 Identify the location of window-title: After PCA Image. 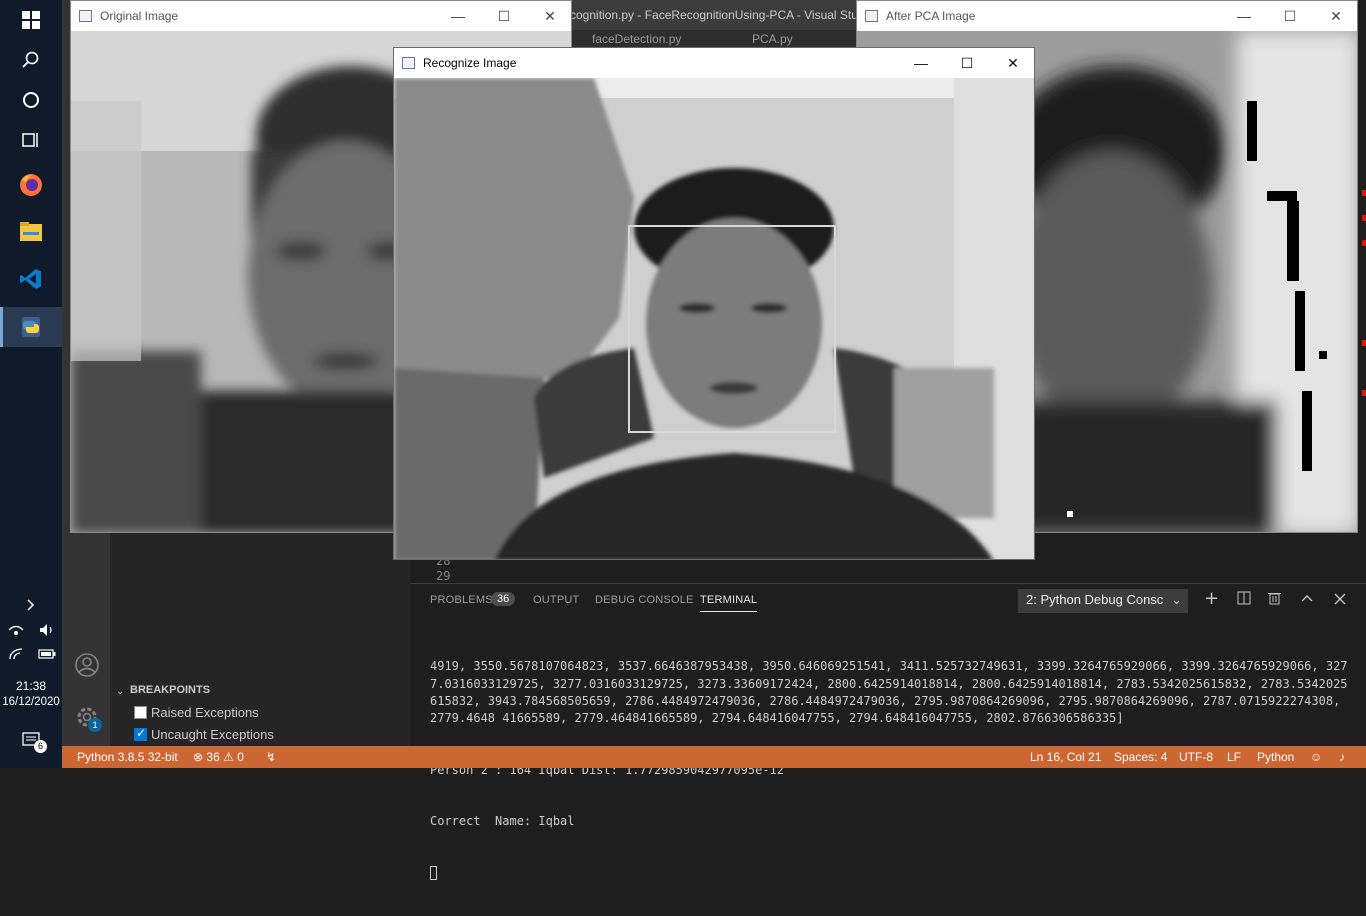
(931, 16).